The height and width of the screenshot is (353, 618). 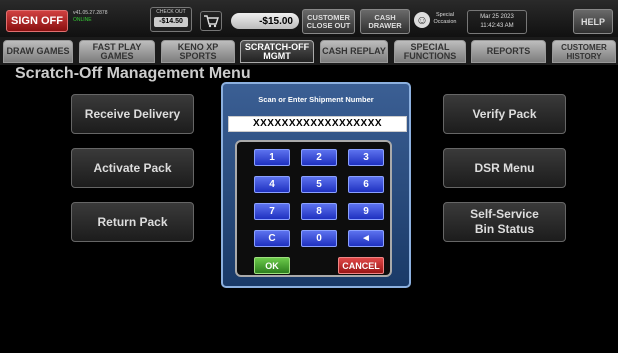 What do you see at coordinates (277, 51) in the screenshot?
I see `tab-scratch-off-mgmt: SCRATCH-OFF MGMT` at bounding box center [277, 51].